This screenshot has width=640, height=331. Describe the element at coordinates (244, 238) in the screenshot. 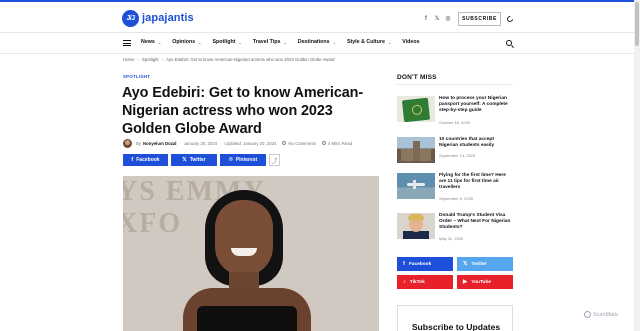

I see `hero-face` at that location.